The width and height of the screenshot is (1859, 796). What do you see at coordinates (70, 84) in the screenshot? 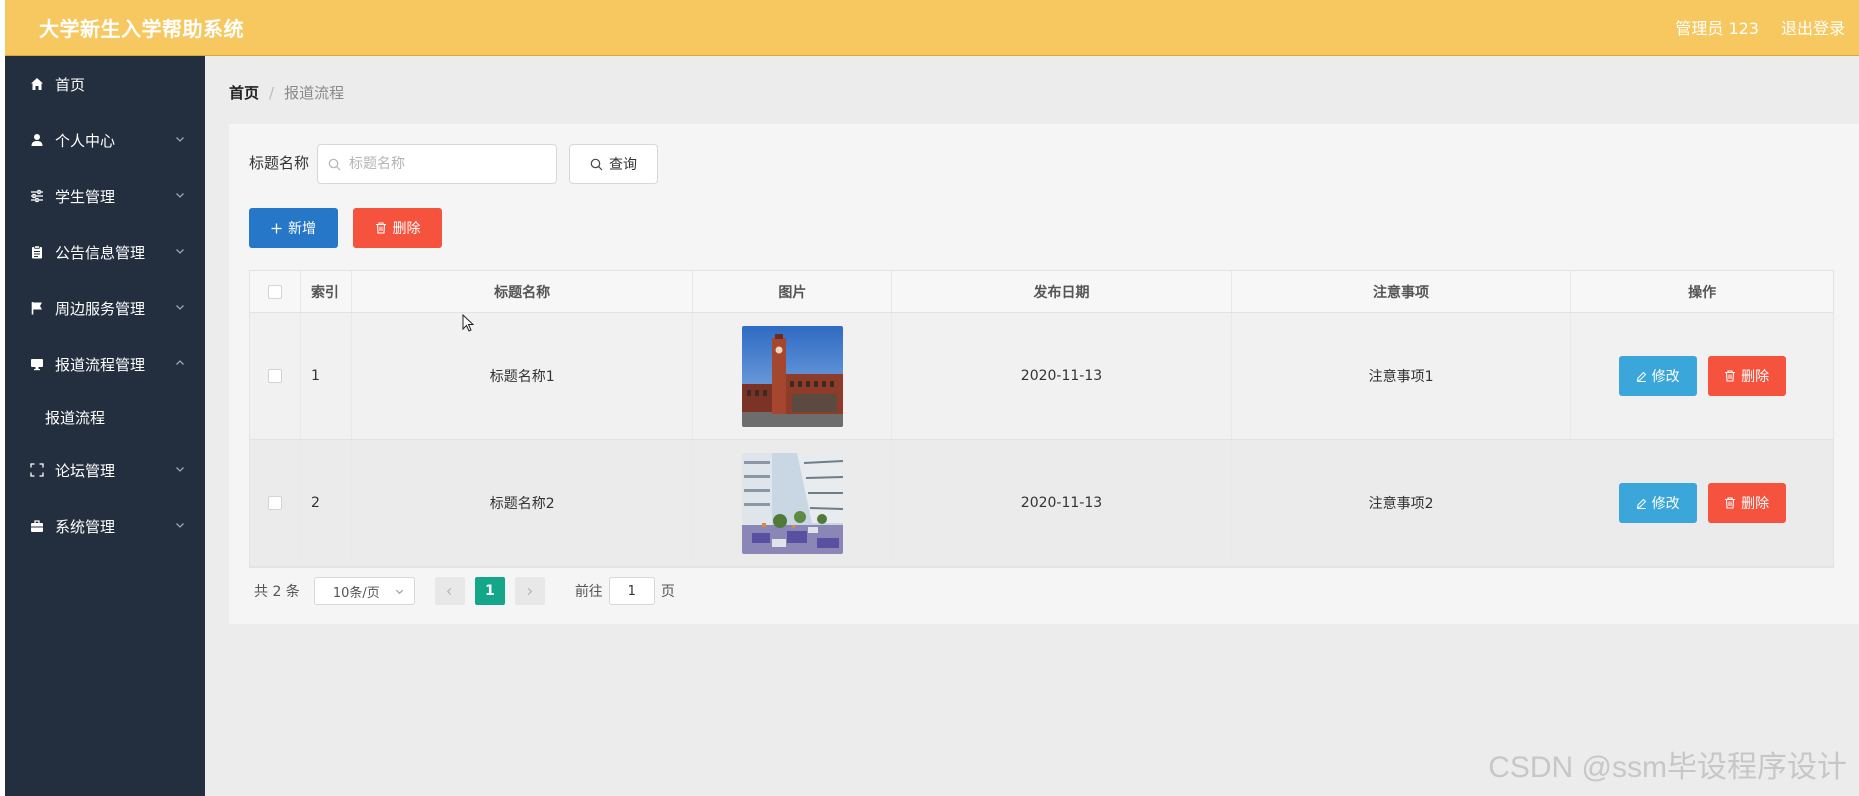
I see `sidebar-item-label: 首页` at bounding box center [70, 84].